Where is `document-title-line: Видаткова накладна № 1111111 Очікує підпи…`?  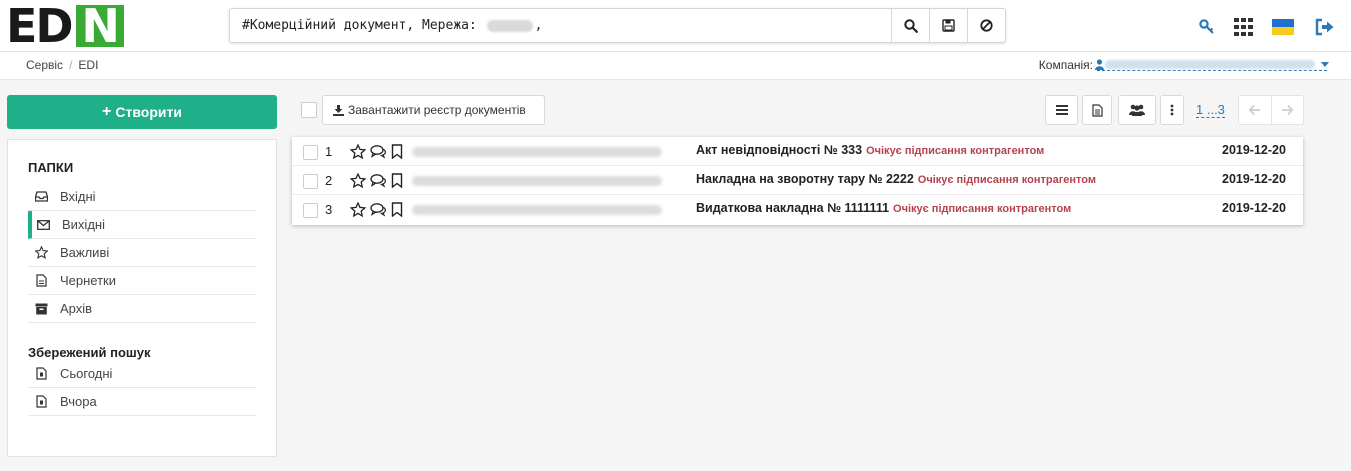 document-title-line: Видаткова накладна № 1111111 Очікує підпи… is located at coordinates (883, 208).